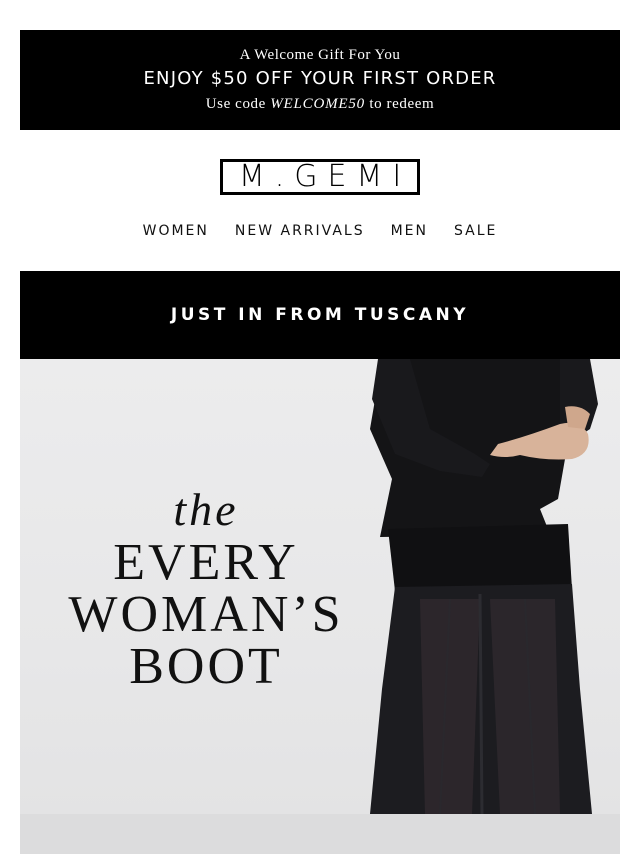 Image resolution: width=640 pixels, height=854 pixels. What do you see at coordinates (235, 104) in the screenshot?
I see `promo-code-prefix: Use code` at bounding box center [235, 104].